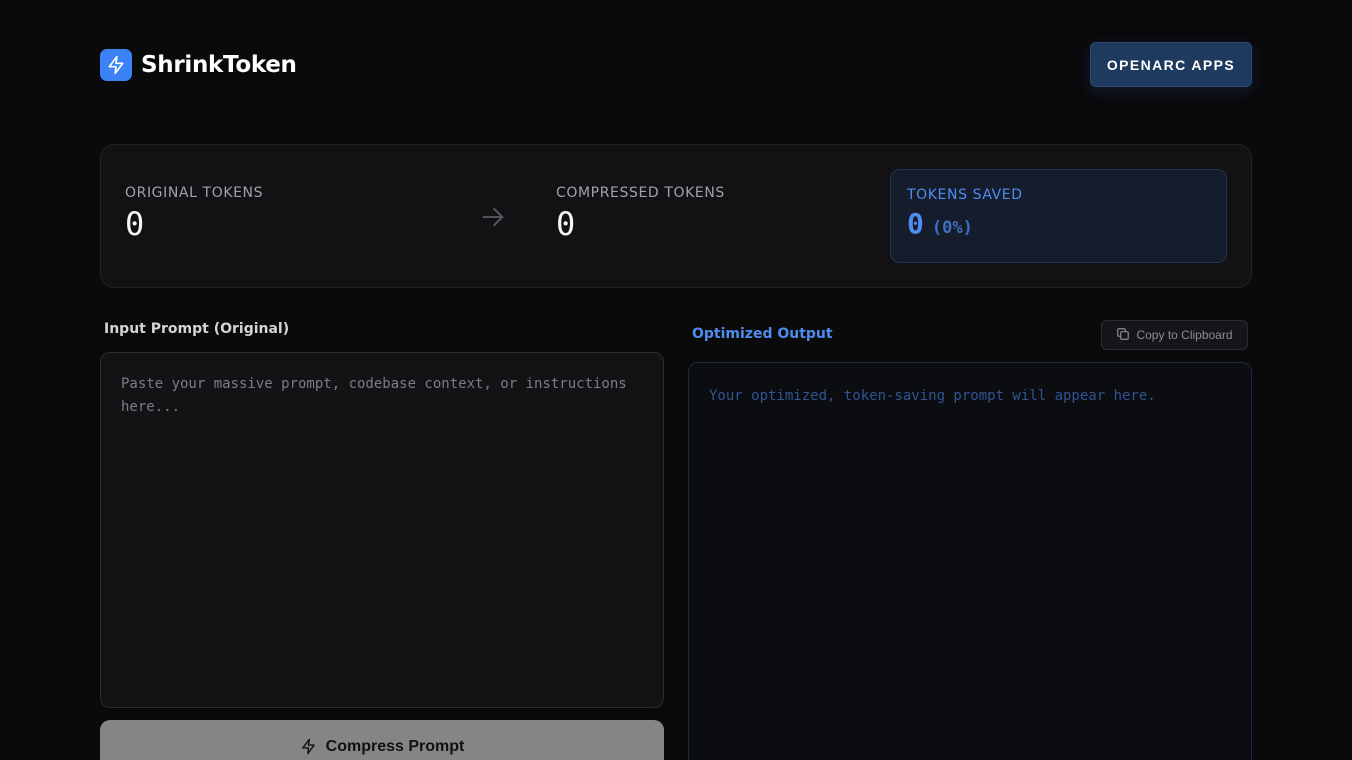 The height and width of the screenshot is (760, 1352). I want to click on openarc-apps-button: OPENARC APPS, so click(1171, 64).